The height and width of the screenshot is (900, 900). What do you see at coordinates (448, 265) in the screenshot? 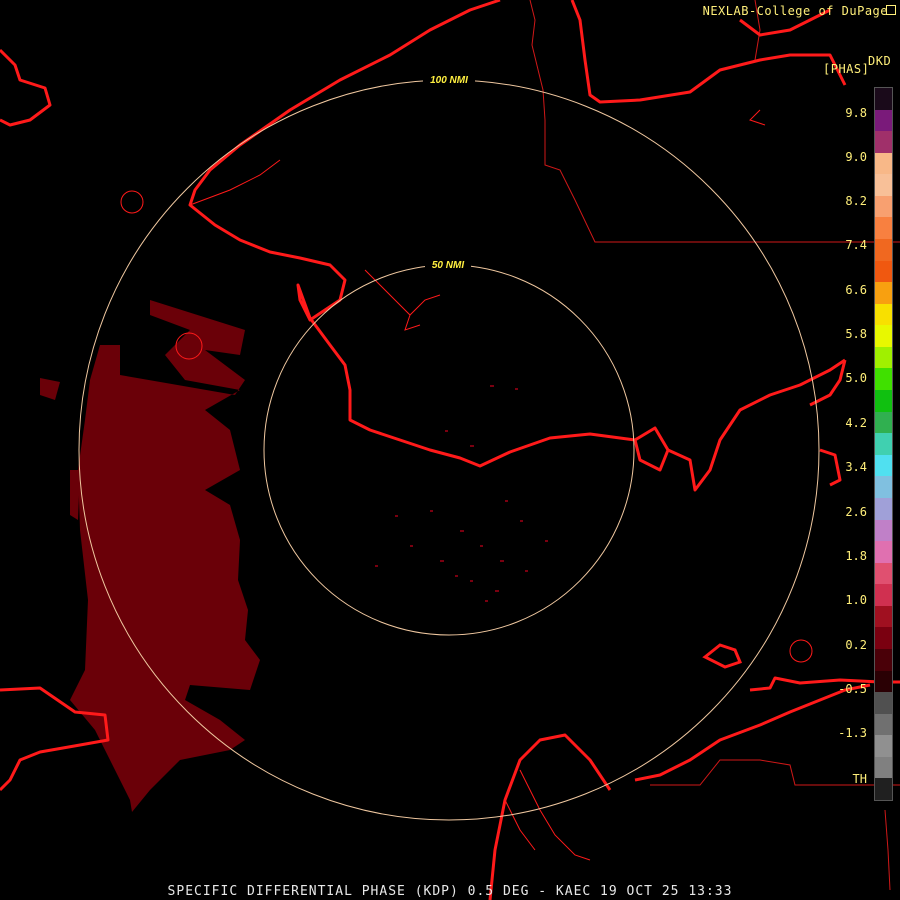
I see `range-ring-label-50: 50 NMI` at bounding box center [448, 265].